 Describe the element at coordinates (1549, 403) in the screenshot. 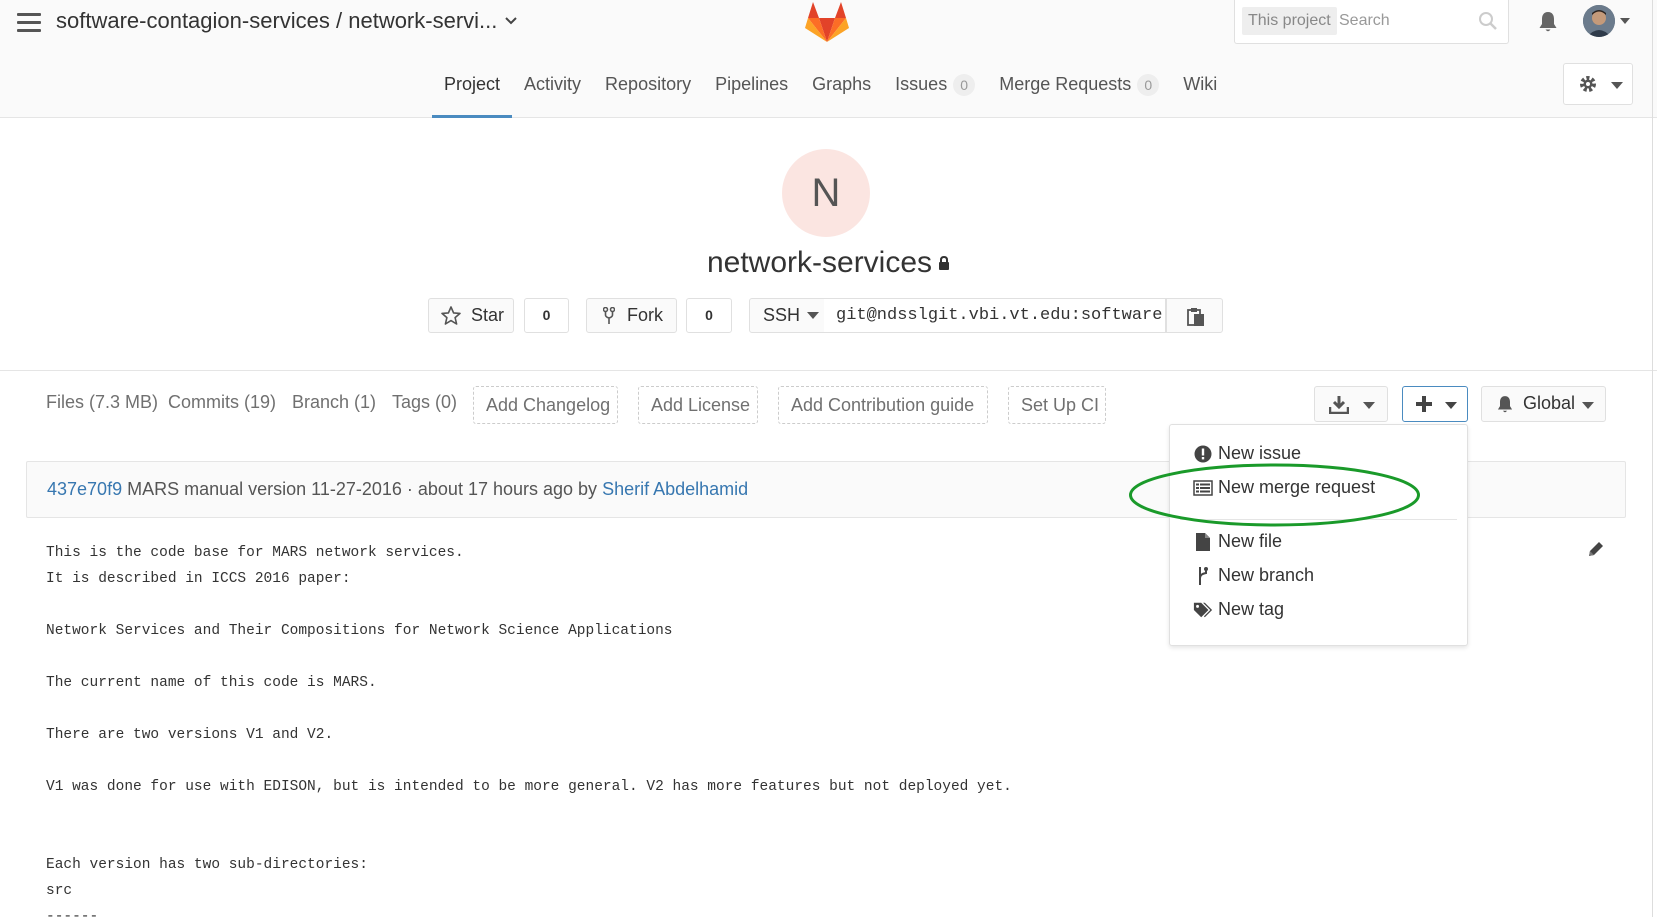

I see `notification-level-label: Global` at that location.